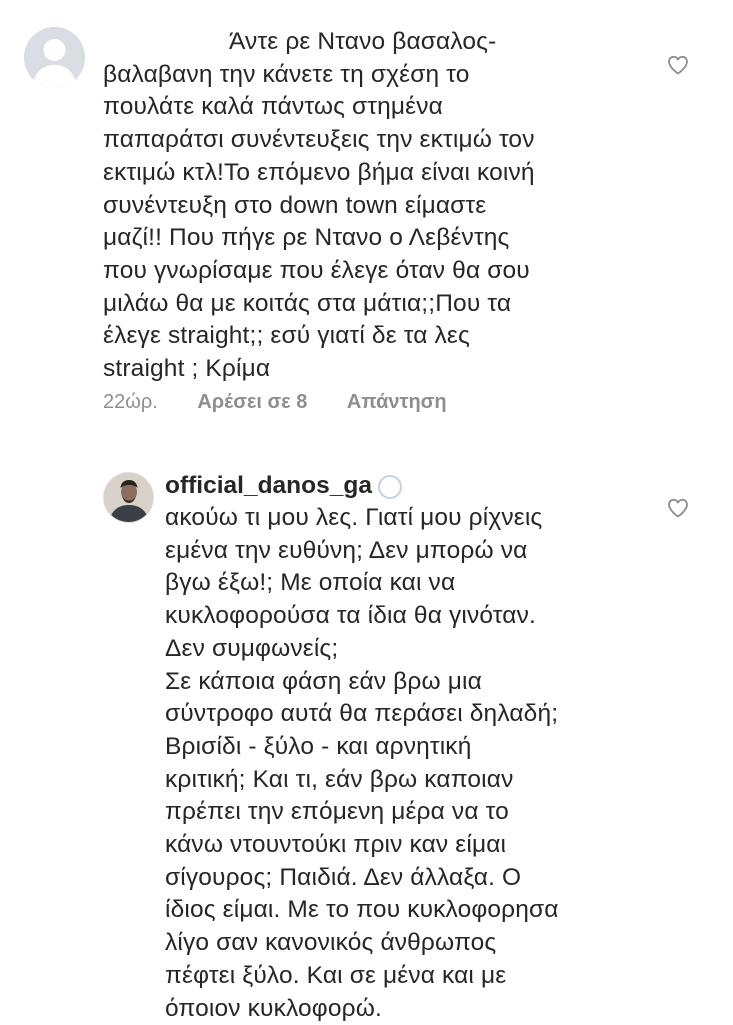  Describe the element at coordinates (273, 1008) in the screenshot. I see `comment-line: όποιον κυκλοφορώ.` at that location.